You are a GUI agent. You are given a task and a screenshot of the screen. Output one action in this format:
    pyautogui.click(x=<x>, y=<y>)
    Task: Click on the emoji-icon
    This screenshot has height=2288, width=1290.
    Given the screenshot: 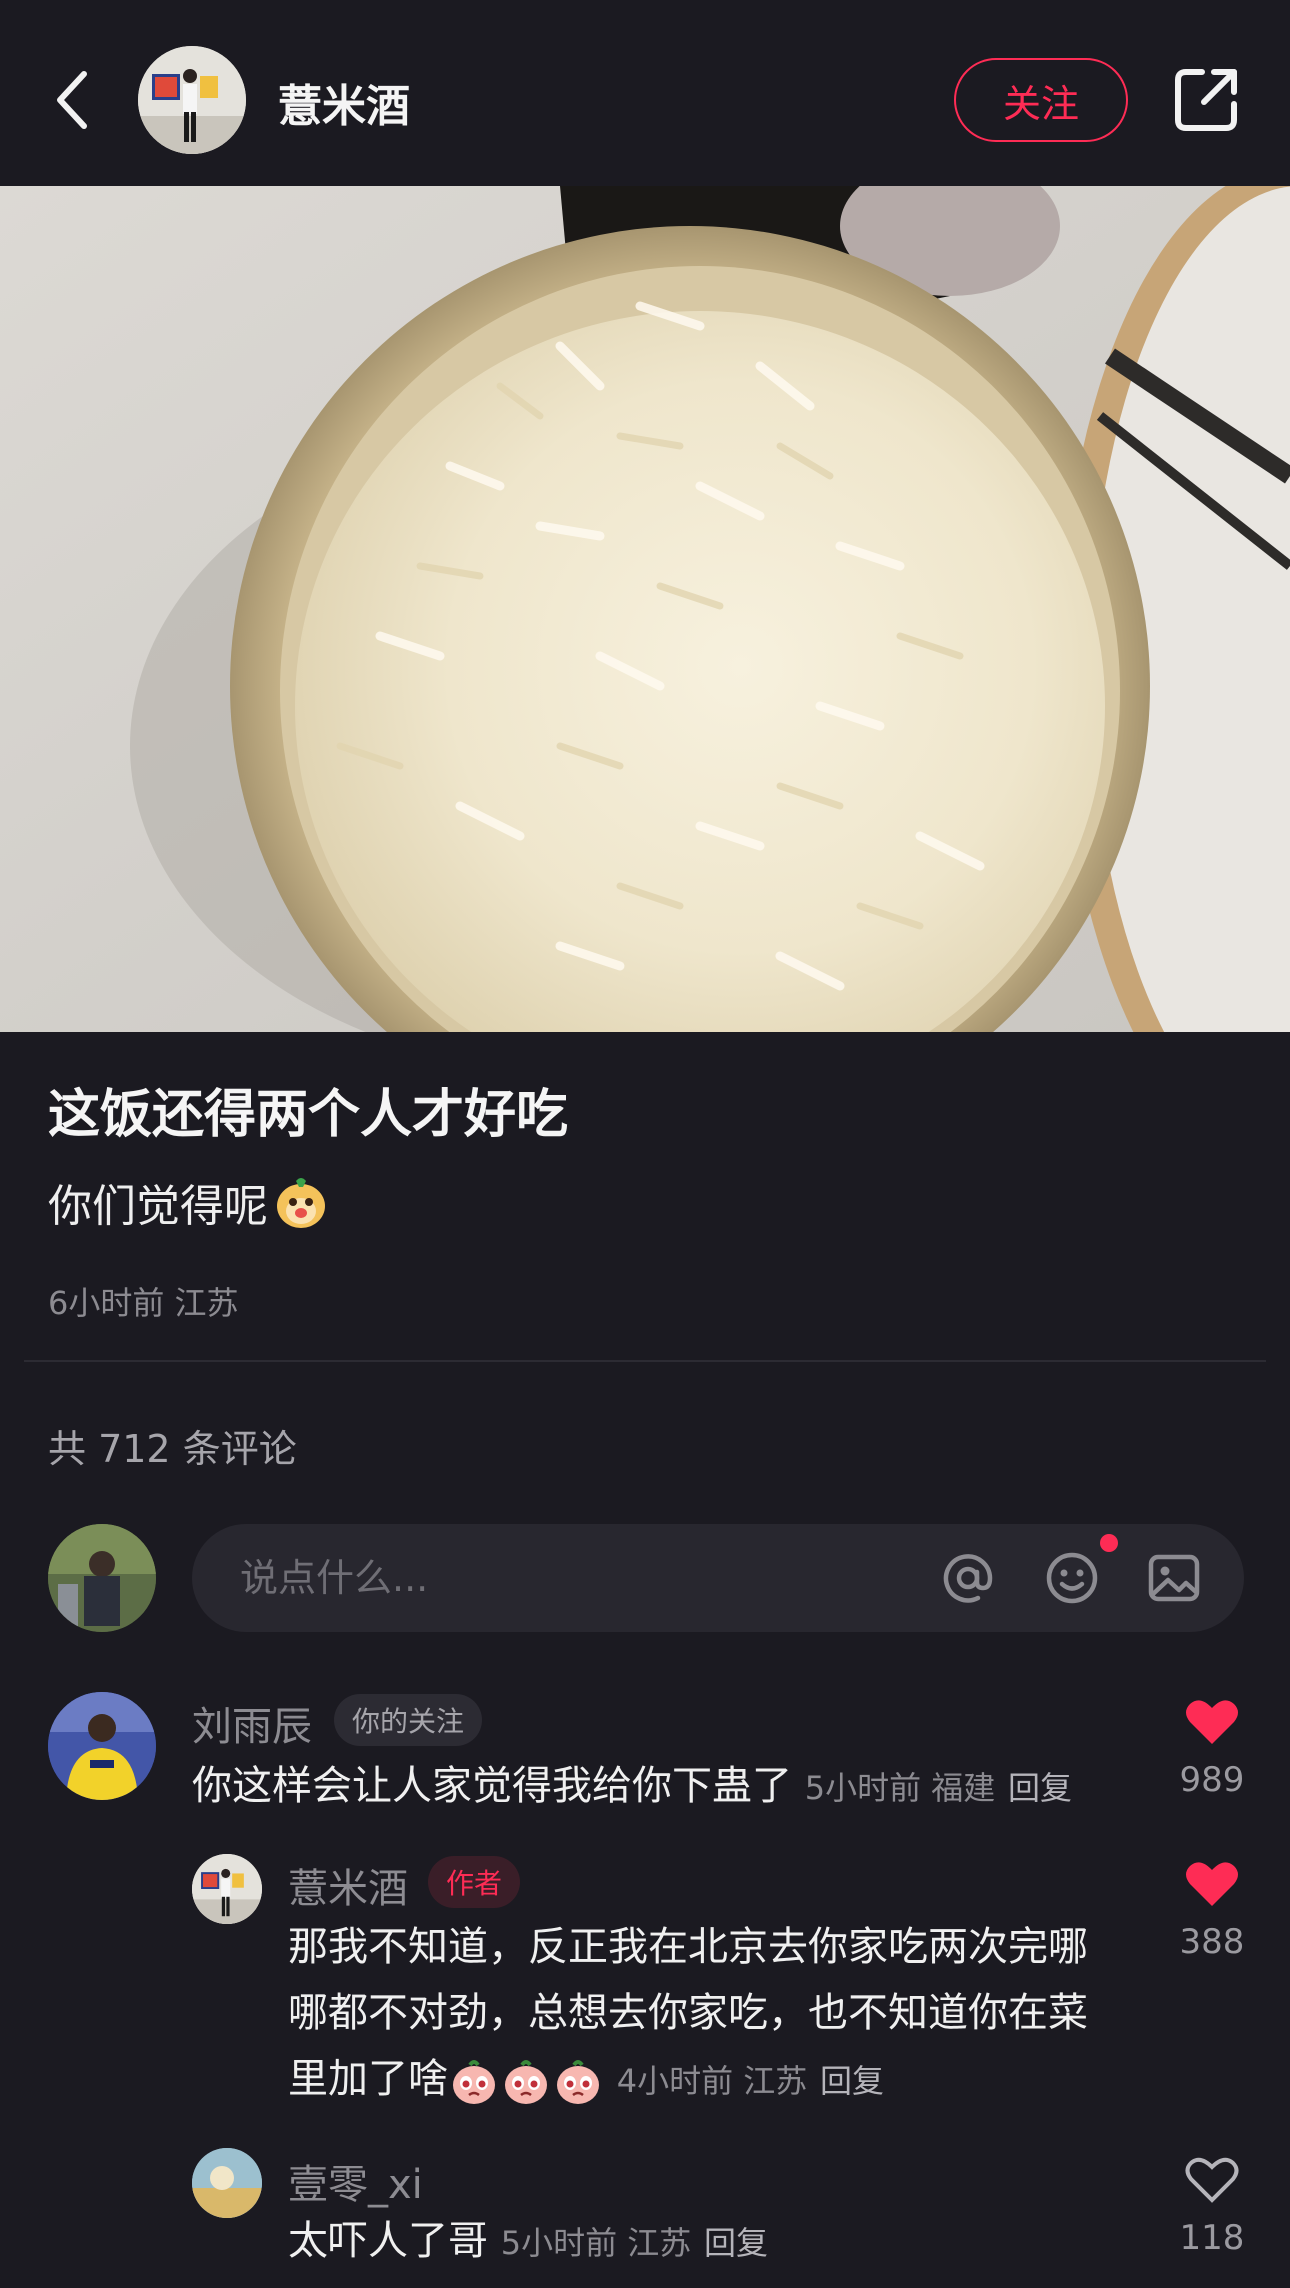 What is the action you would take?
    pyautogui.click(x=1072, y=1578)
    